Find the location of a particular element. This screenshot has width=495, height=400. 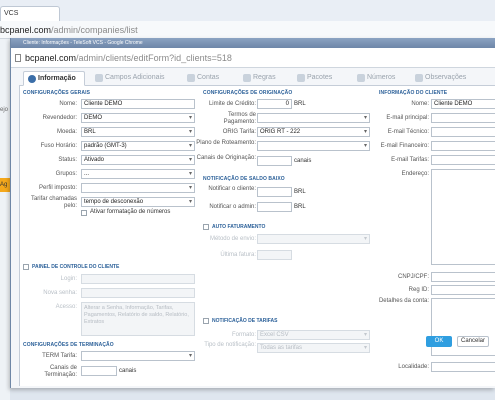

section-terminacao-title: CONFIGURAÇÕES DE TERMINAÇÃO is located at coordinates (68, 345).